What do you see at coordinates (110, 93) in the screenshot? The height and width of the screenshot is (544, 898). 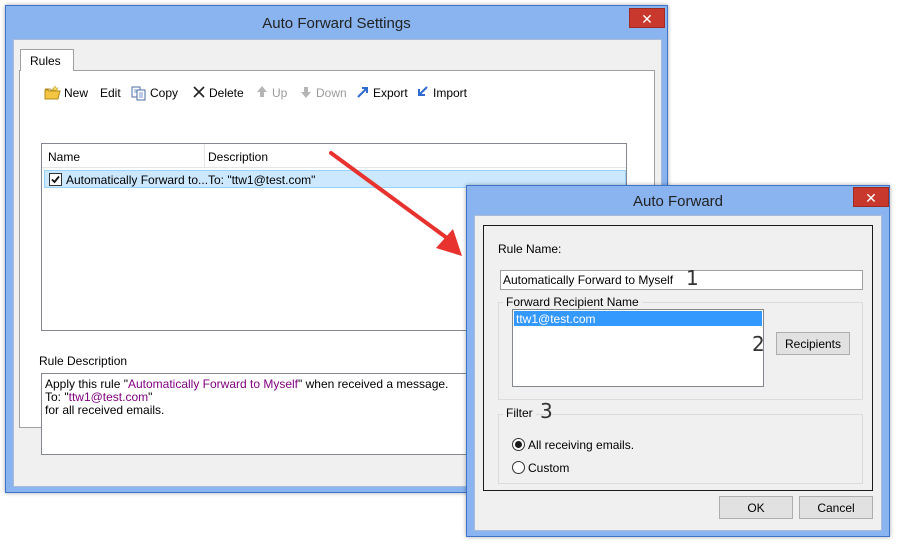 I see `edit-label: Edit` at bounding box center [110, 93].